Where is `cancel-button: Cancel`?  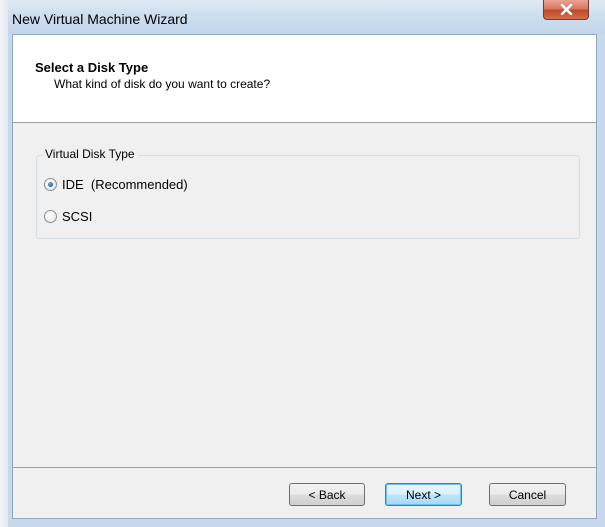
cancel-button: Cancel is located at coordinates (527, 494).